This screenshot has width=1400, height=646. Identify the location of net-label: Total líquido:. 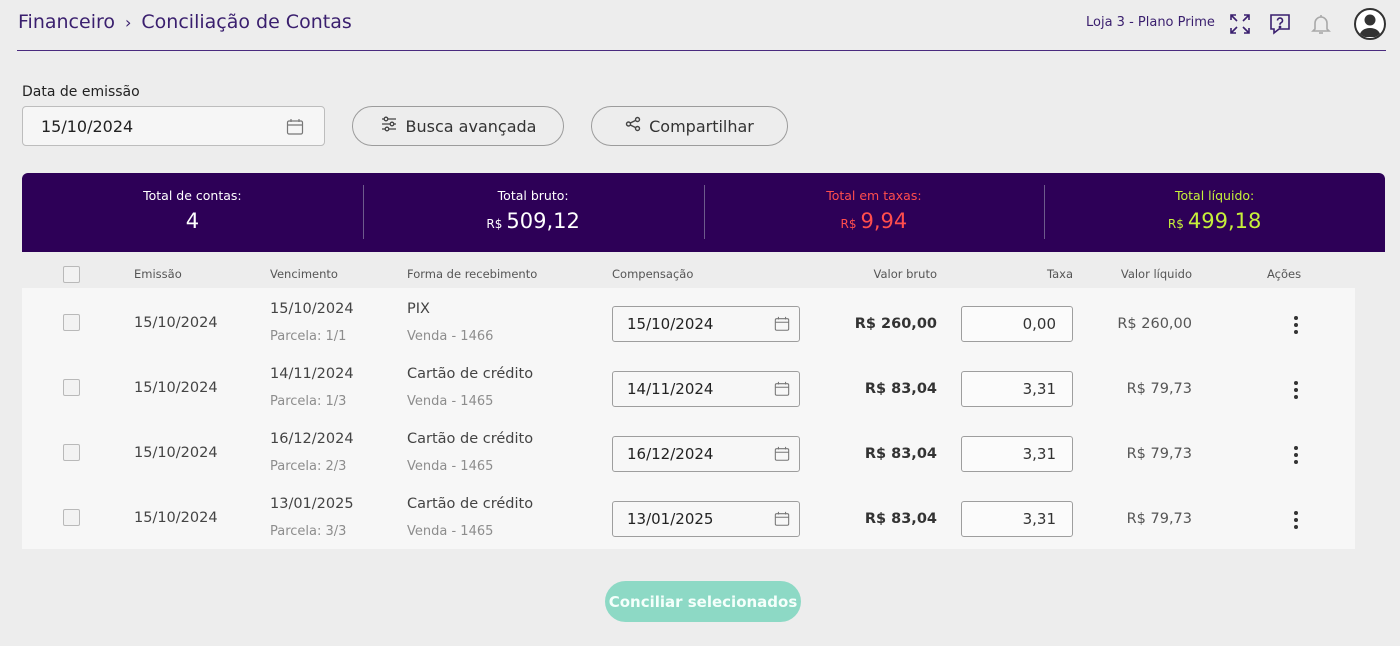
(1215, 195).